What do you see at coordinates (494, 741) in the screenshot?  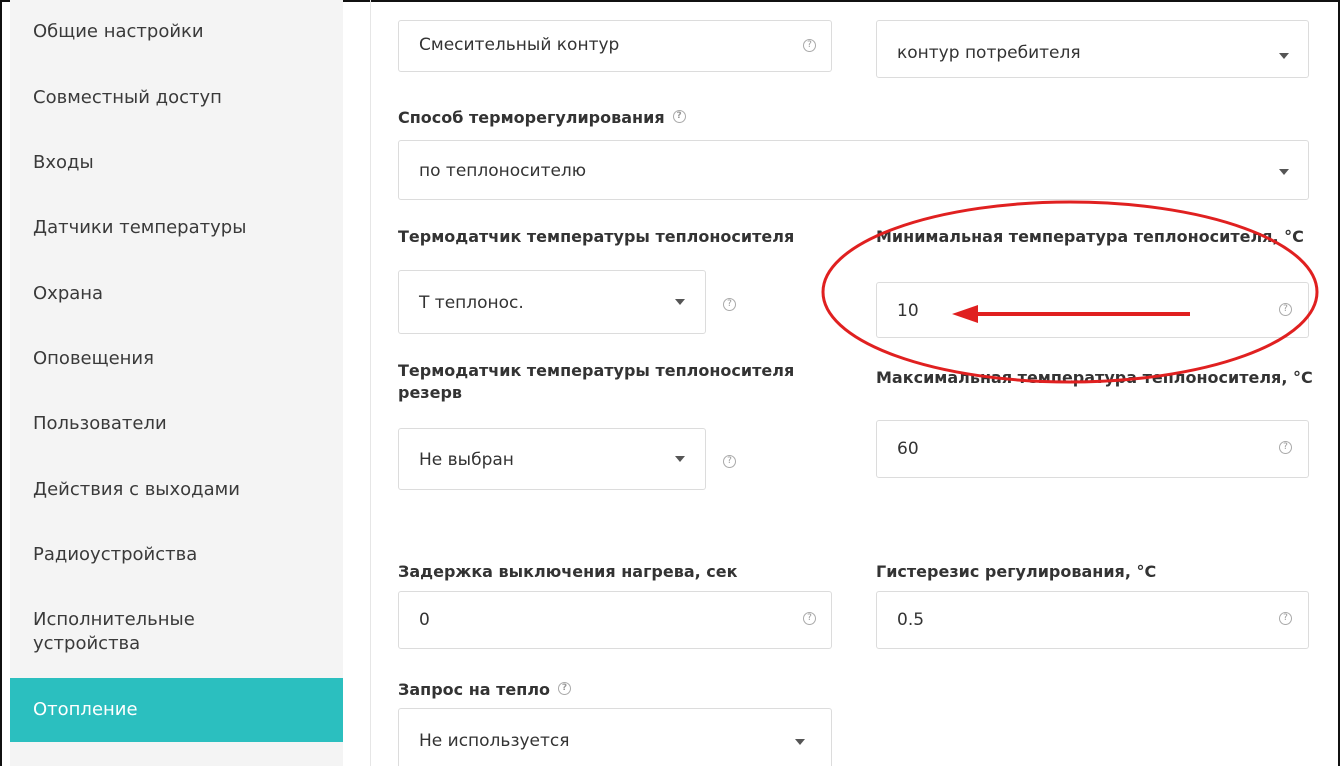 I see `heat-request-value: Не используется` at bounding box center [494, 741].